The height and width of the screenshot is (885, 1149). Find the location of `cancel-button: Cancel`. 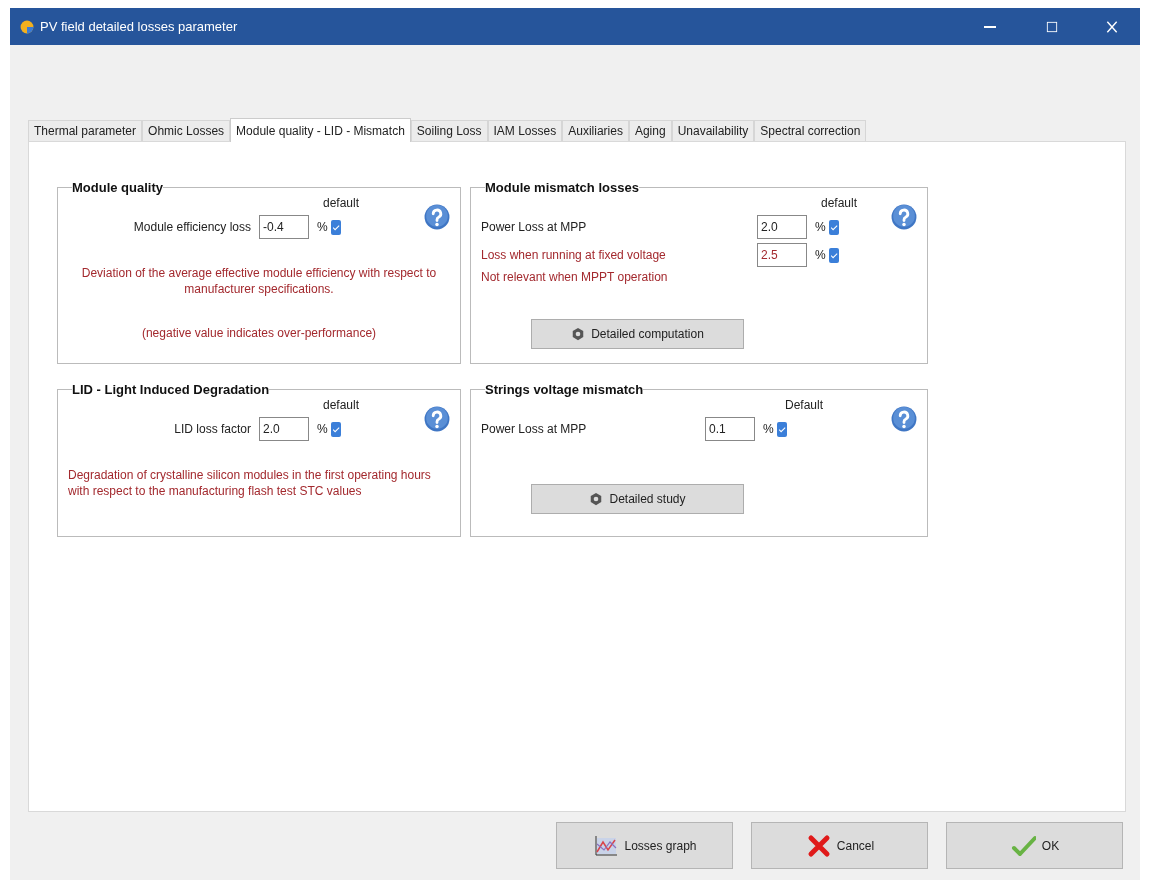

cancel-button: Cancel is located at coordinates (839, 845).